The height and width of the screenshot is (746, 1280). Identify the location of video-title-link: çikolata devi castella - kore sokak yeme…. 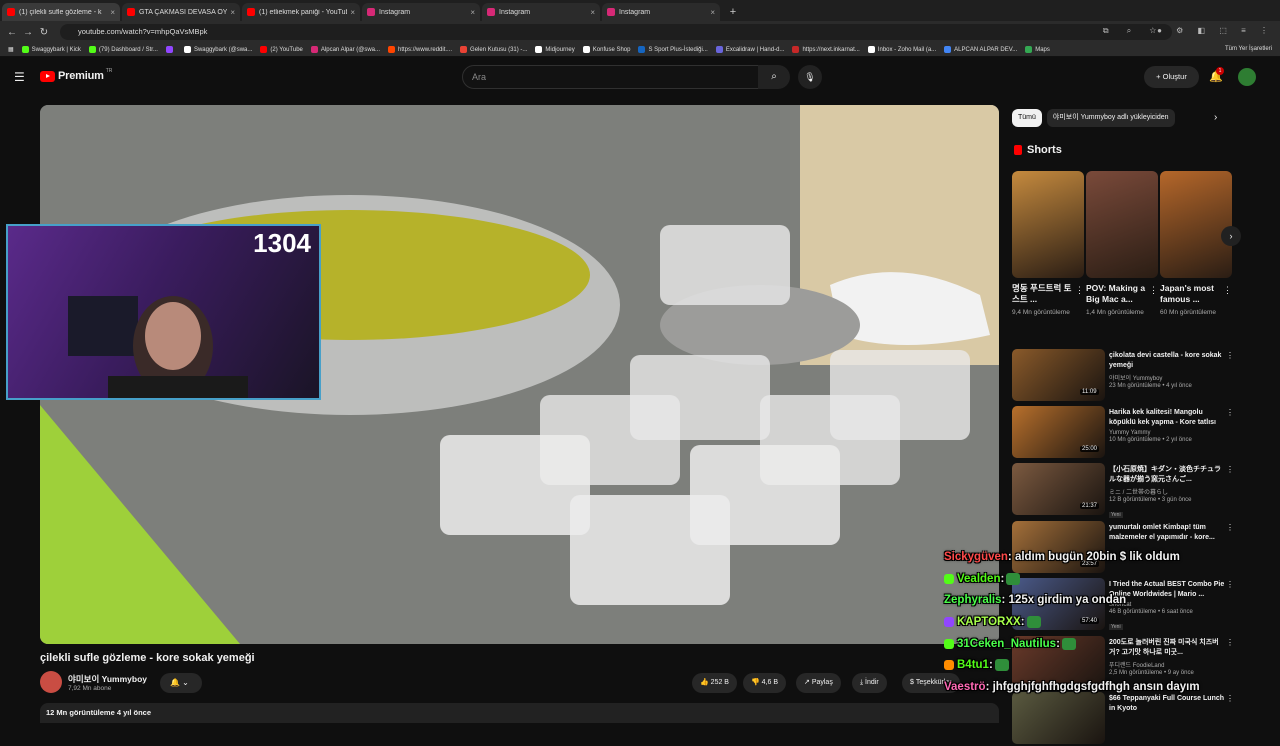
(1168, 360).